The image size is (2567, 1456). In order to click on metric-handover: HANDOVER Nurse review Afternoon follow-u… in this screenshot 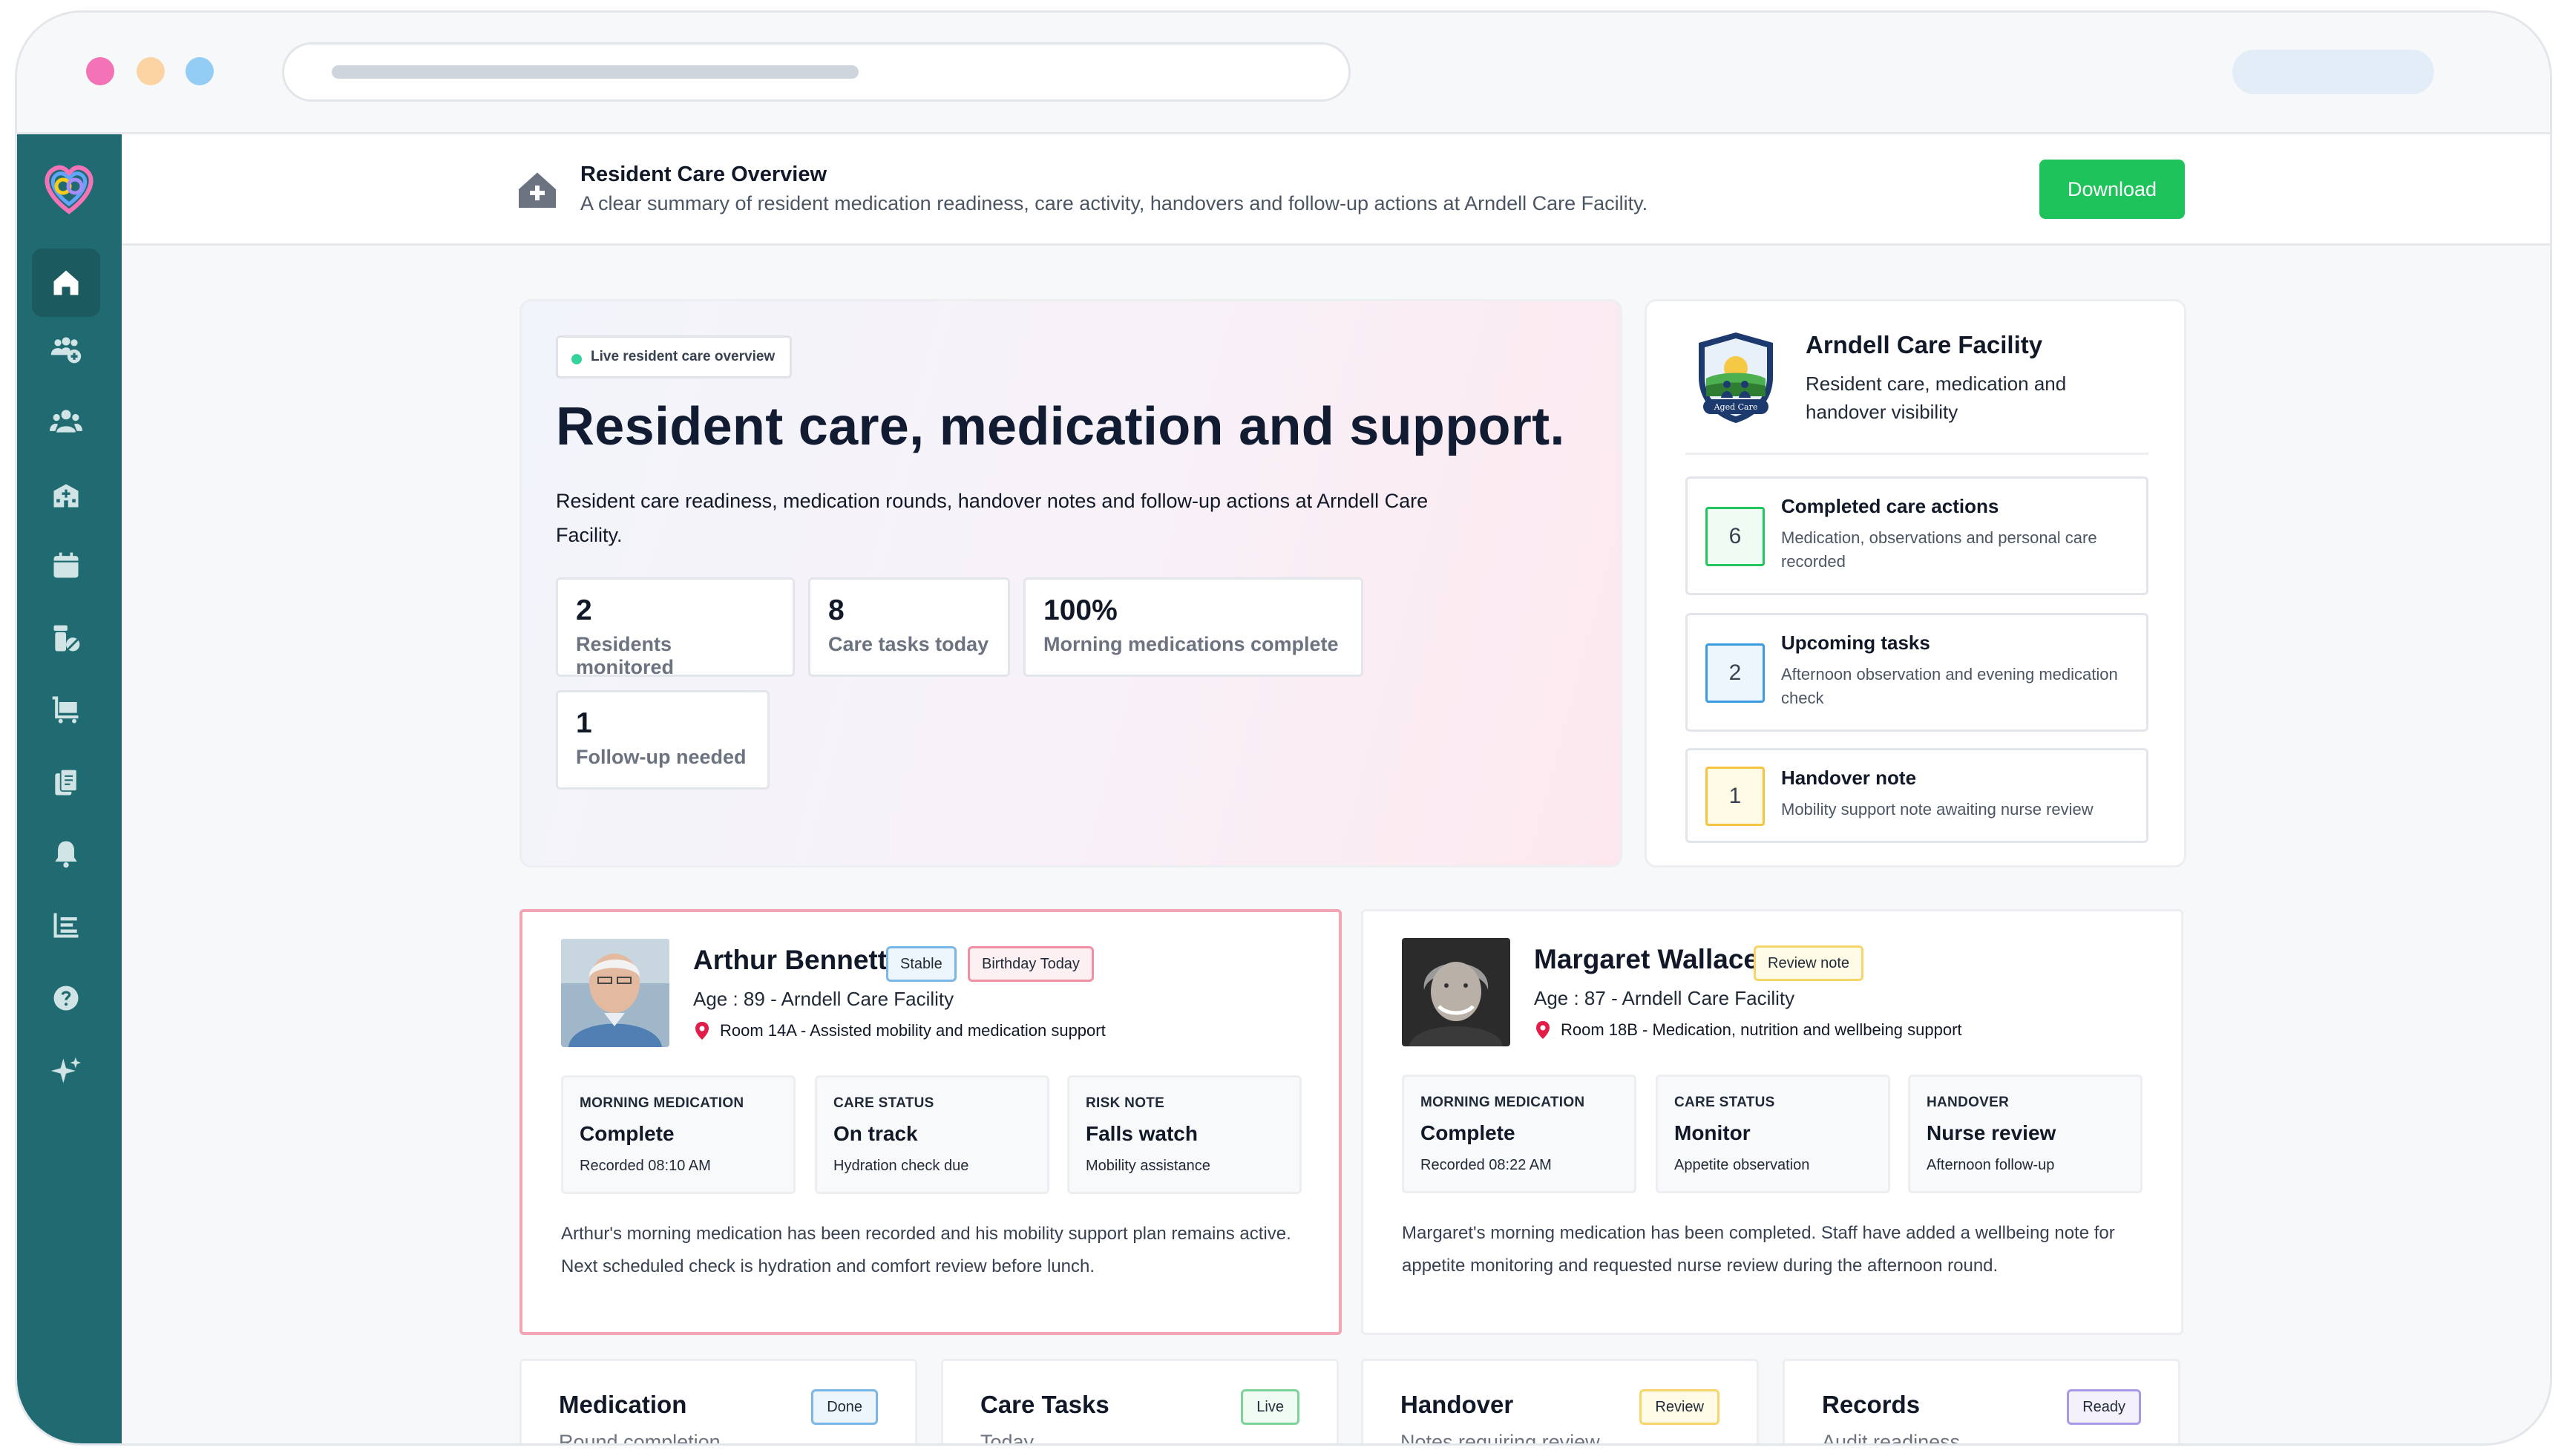, I will do `click(2025, 1134)`.